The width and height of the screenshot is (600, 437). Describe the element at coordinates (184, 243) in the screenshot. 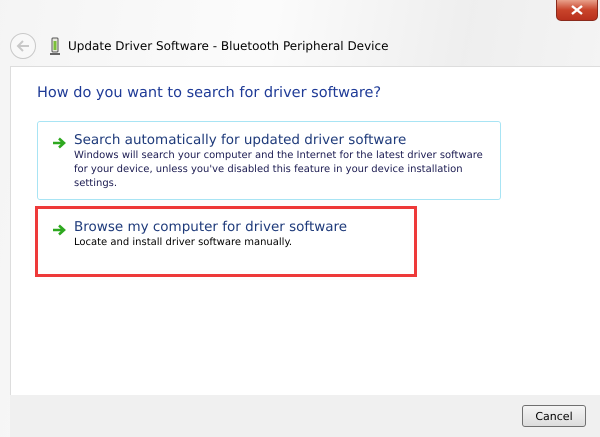

I see `option-description: Locate and install driver software manually.` at that location.